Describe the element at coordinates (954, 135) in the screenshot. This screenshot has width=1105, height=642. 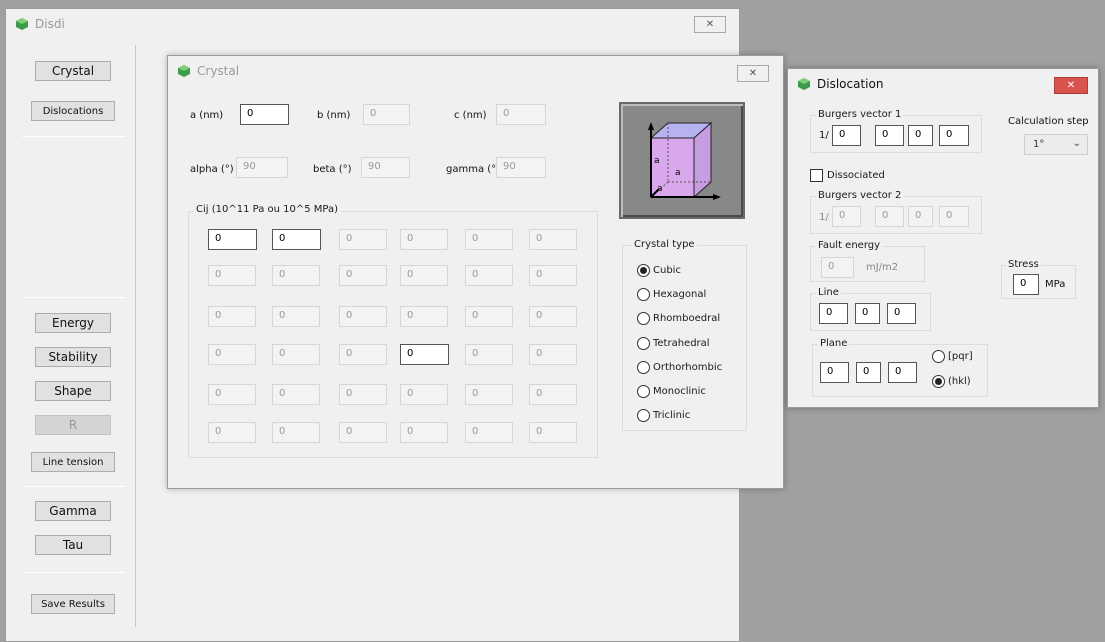
I see `burgers1-z: 0` at that location.